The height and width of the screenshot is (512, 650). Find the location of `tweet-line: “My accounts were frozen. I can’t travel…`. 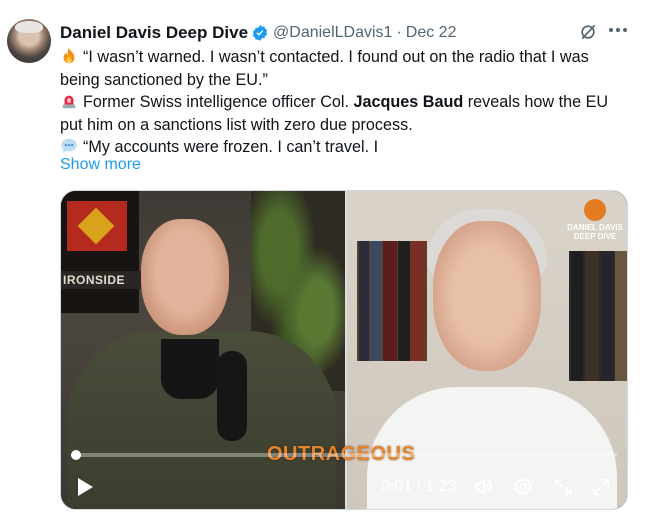

tweet-line: “My accounts were frozen. I can’t travel… is located at coordinates (347, 147).